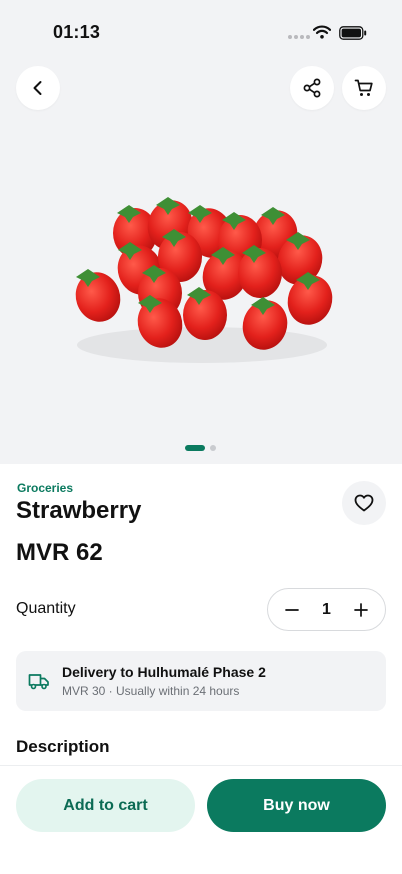 The height and width of the screenshot is (874, 402). What do you see at coordinates (353, 33) in the screenshot?
I see `battery-icon` at bounding box center [353, 33].